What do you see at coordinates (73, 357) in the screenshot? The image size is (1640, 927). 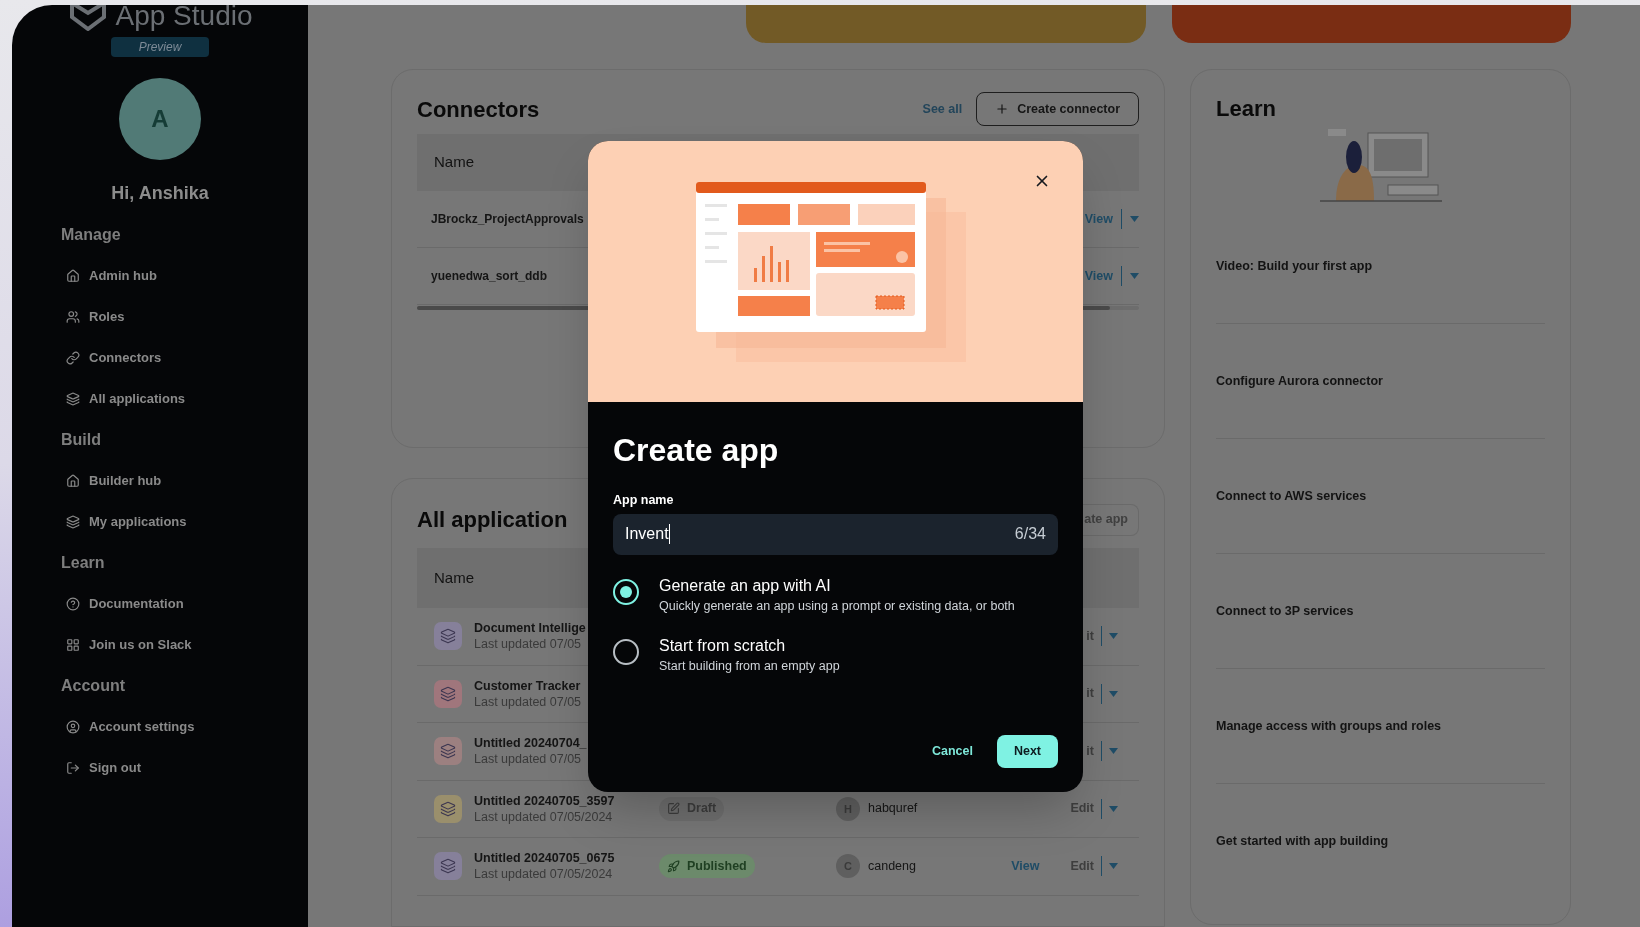 I see `link-icon` at bounding box center [73, 357].